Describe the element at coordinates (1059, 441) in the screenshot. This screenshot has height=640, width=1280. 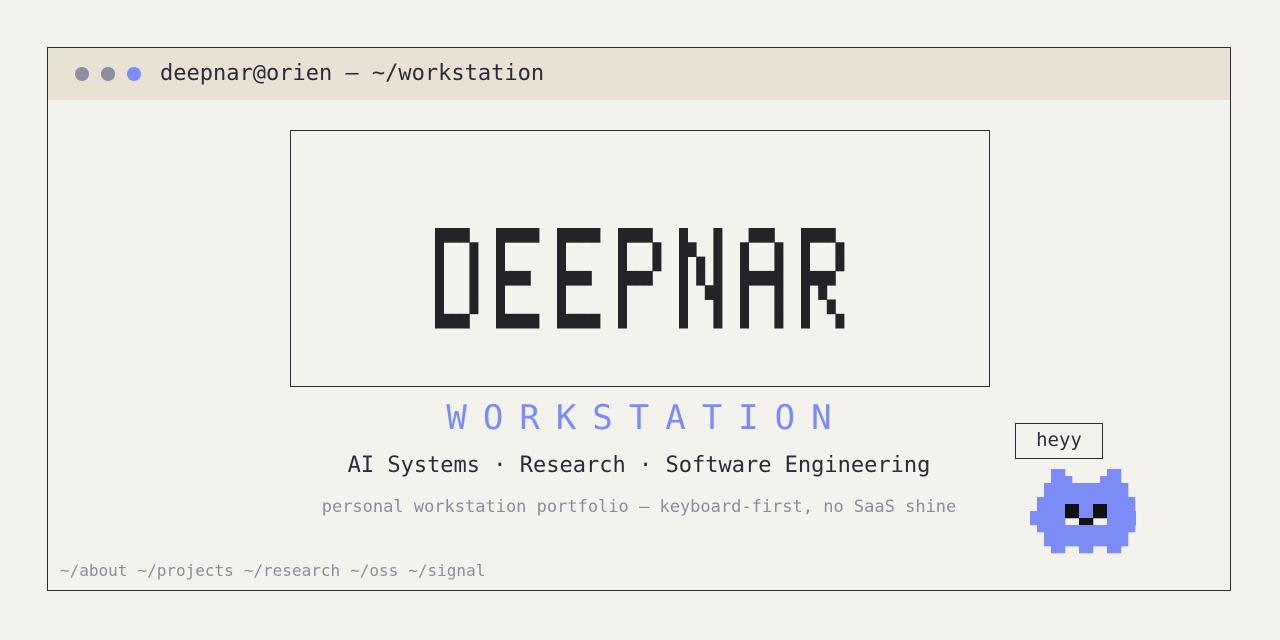
I see `mascot-speech-bubble: heyy` at that location.